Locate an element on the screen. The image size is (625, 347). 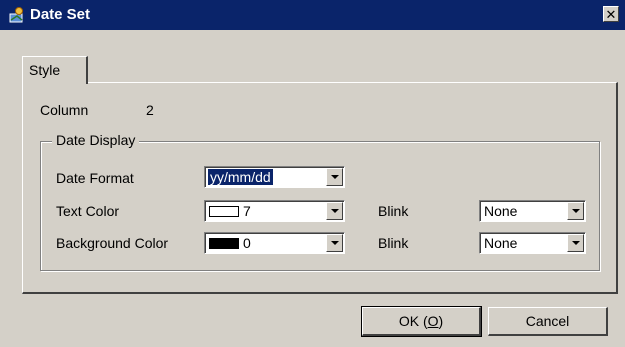
text-blink-value: None is located at coordinates (501, 211).